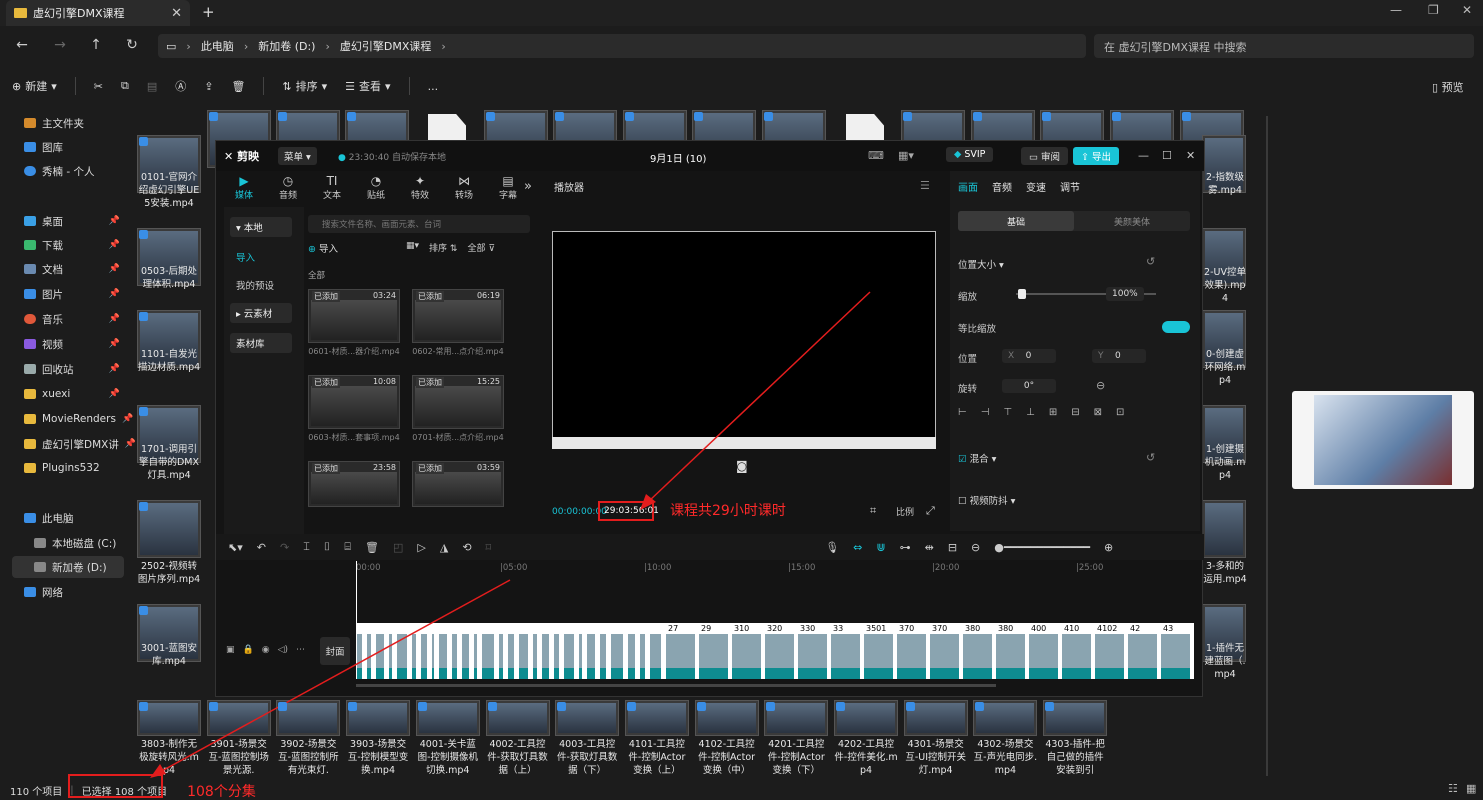 The height and width of the screenshot is (800, 1483). What do you see at coordinates (354, 316) in the screenshot?
I see `media-clip: 已添加 03:24` at bounding box center [354, 316].